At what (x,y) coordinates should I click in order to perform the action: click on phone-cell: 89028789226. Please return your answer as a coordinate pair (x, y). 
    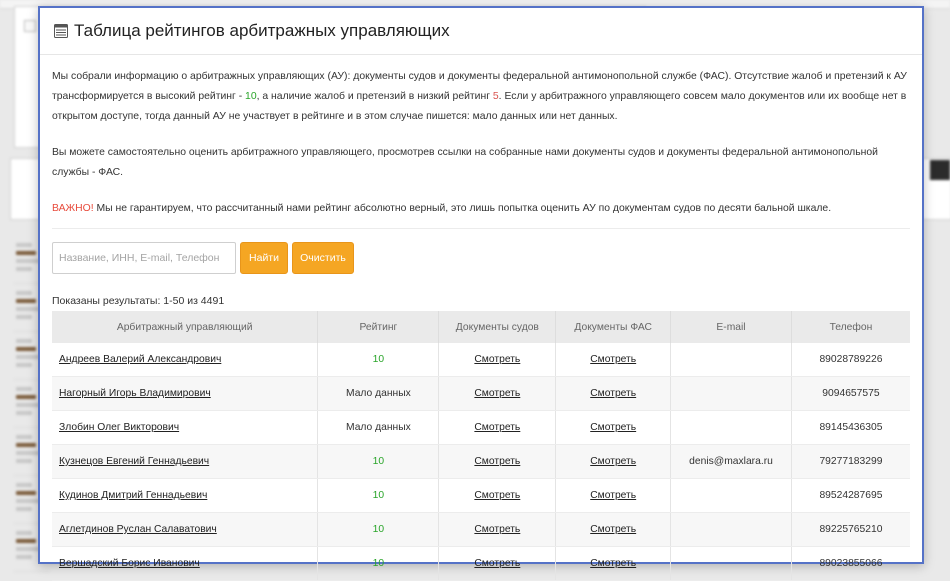
    Looking at the image, I should click on (850, 360).